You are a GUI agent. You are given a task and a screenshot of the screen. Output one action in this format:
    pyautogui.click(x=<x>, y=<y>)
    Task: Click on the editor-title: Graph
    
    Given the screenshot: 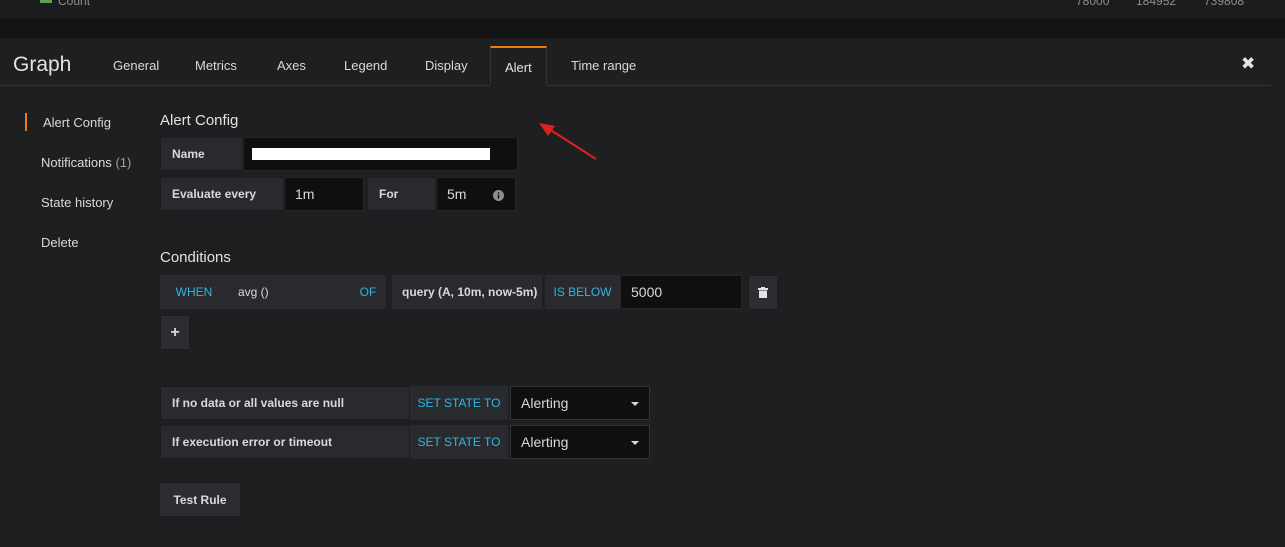 What is the action you would take?
    pyautogui.click(x=42, y=64)
    